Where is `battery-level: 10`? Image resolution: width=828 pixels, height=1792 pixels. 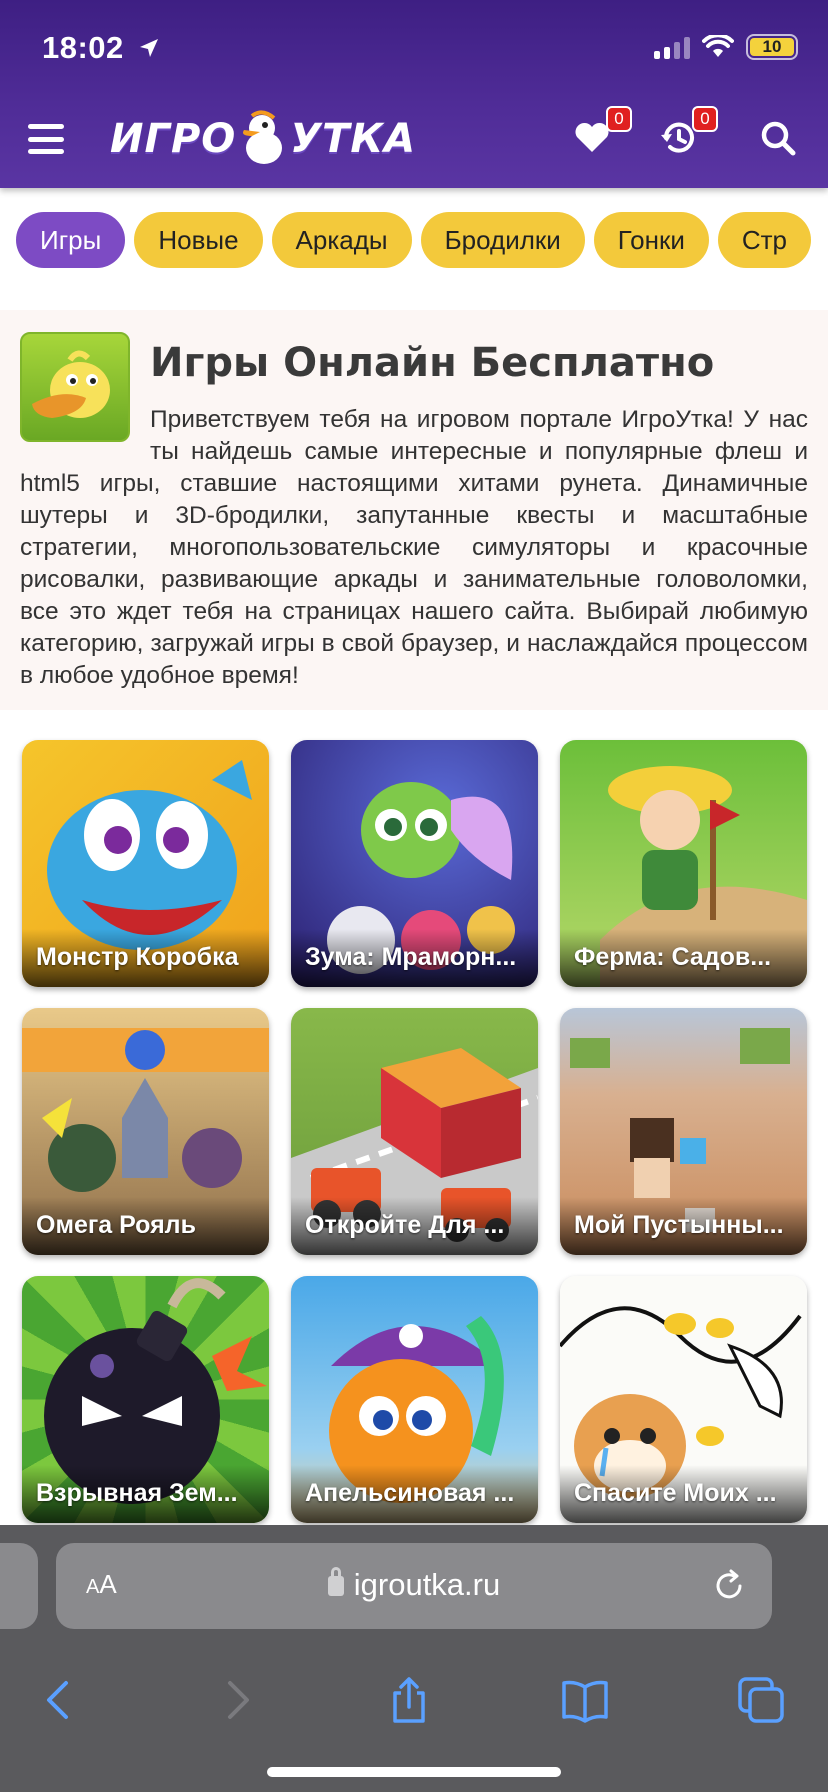
battery-level: 10 is located at coordinates (772, 46).